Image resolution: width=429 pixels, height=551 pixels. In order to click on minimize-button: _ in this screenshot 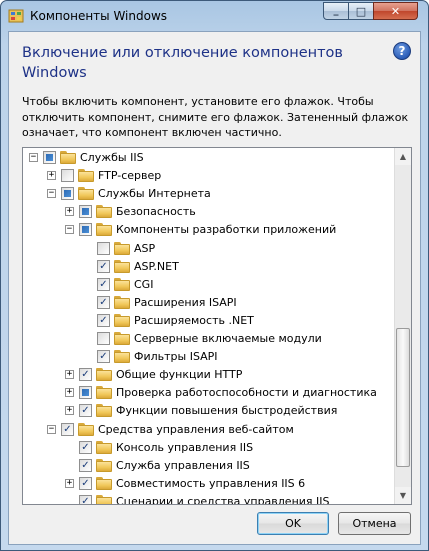, I will do `click(336, 11)`.